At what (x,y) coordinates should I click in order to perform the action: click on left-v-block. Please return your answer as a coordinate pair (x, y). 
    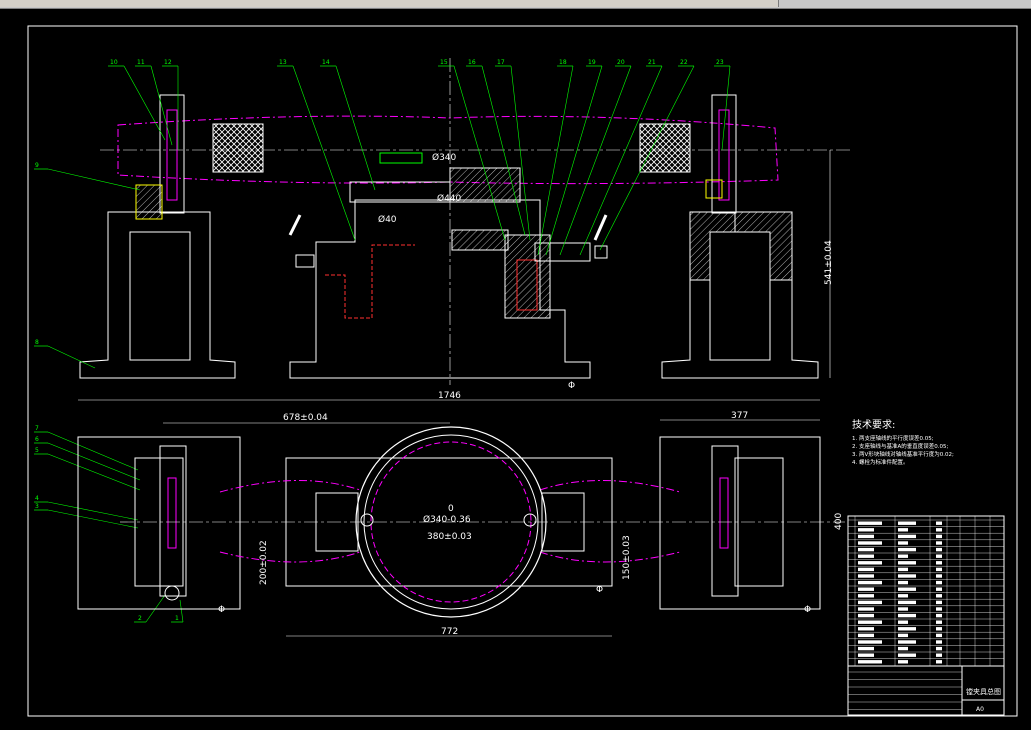
    Looking at the image, I should click on (172, 155).